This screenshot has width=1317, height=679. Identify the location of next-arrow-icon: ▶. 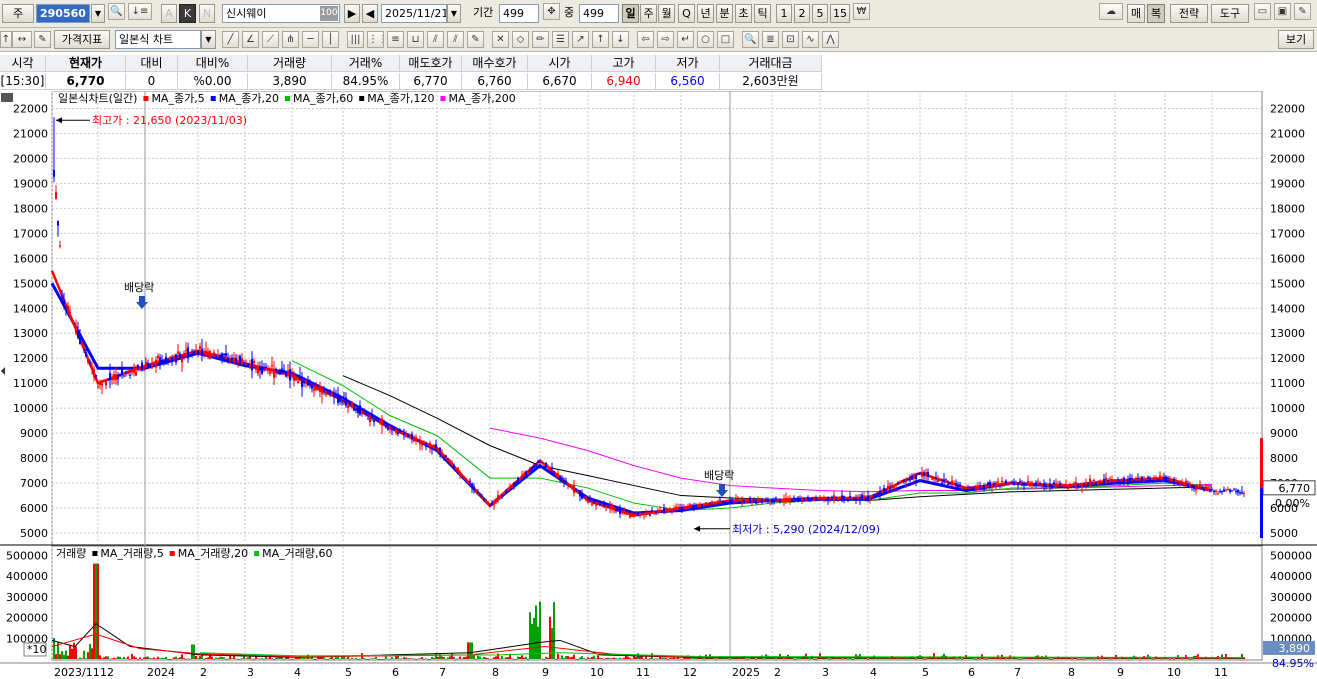
(352, 13).